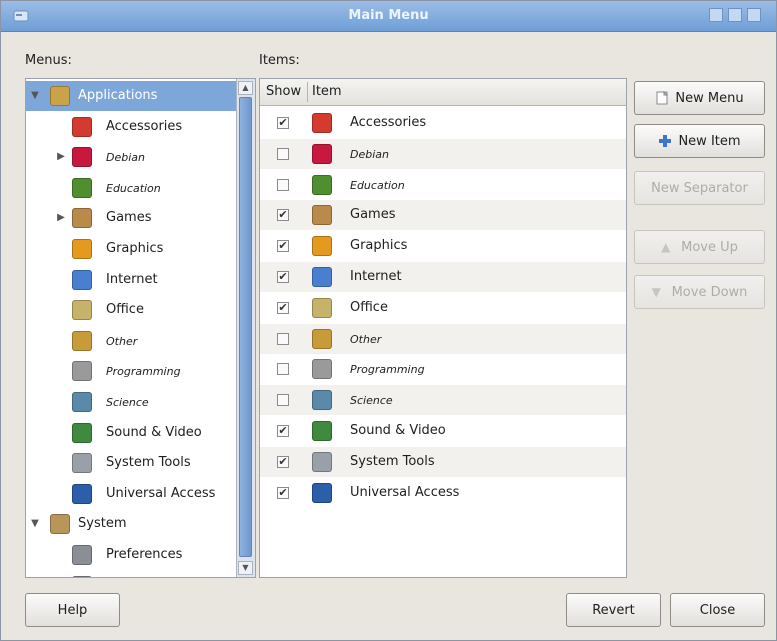 The height and width of the screenshot is (641, 777). I want to click on item-column-header: Item, so click(327, 91).